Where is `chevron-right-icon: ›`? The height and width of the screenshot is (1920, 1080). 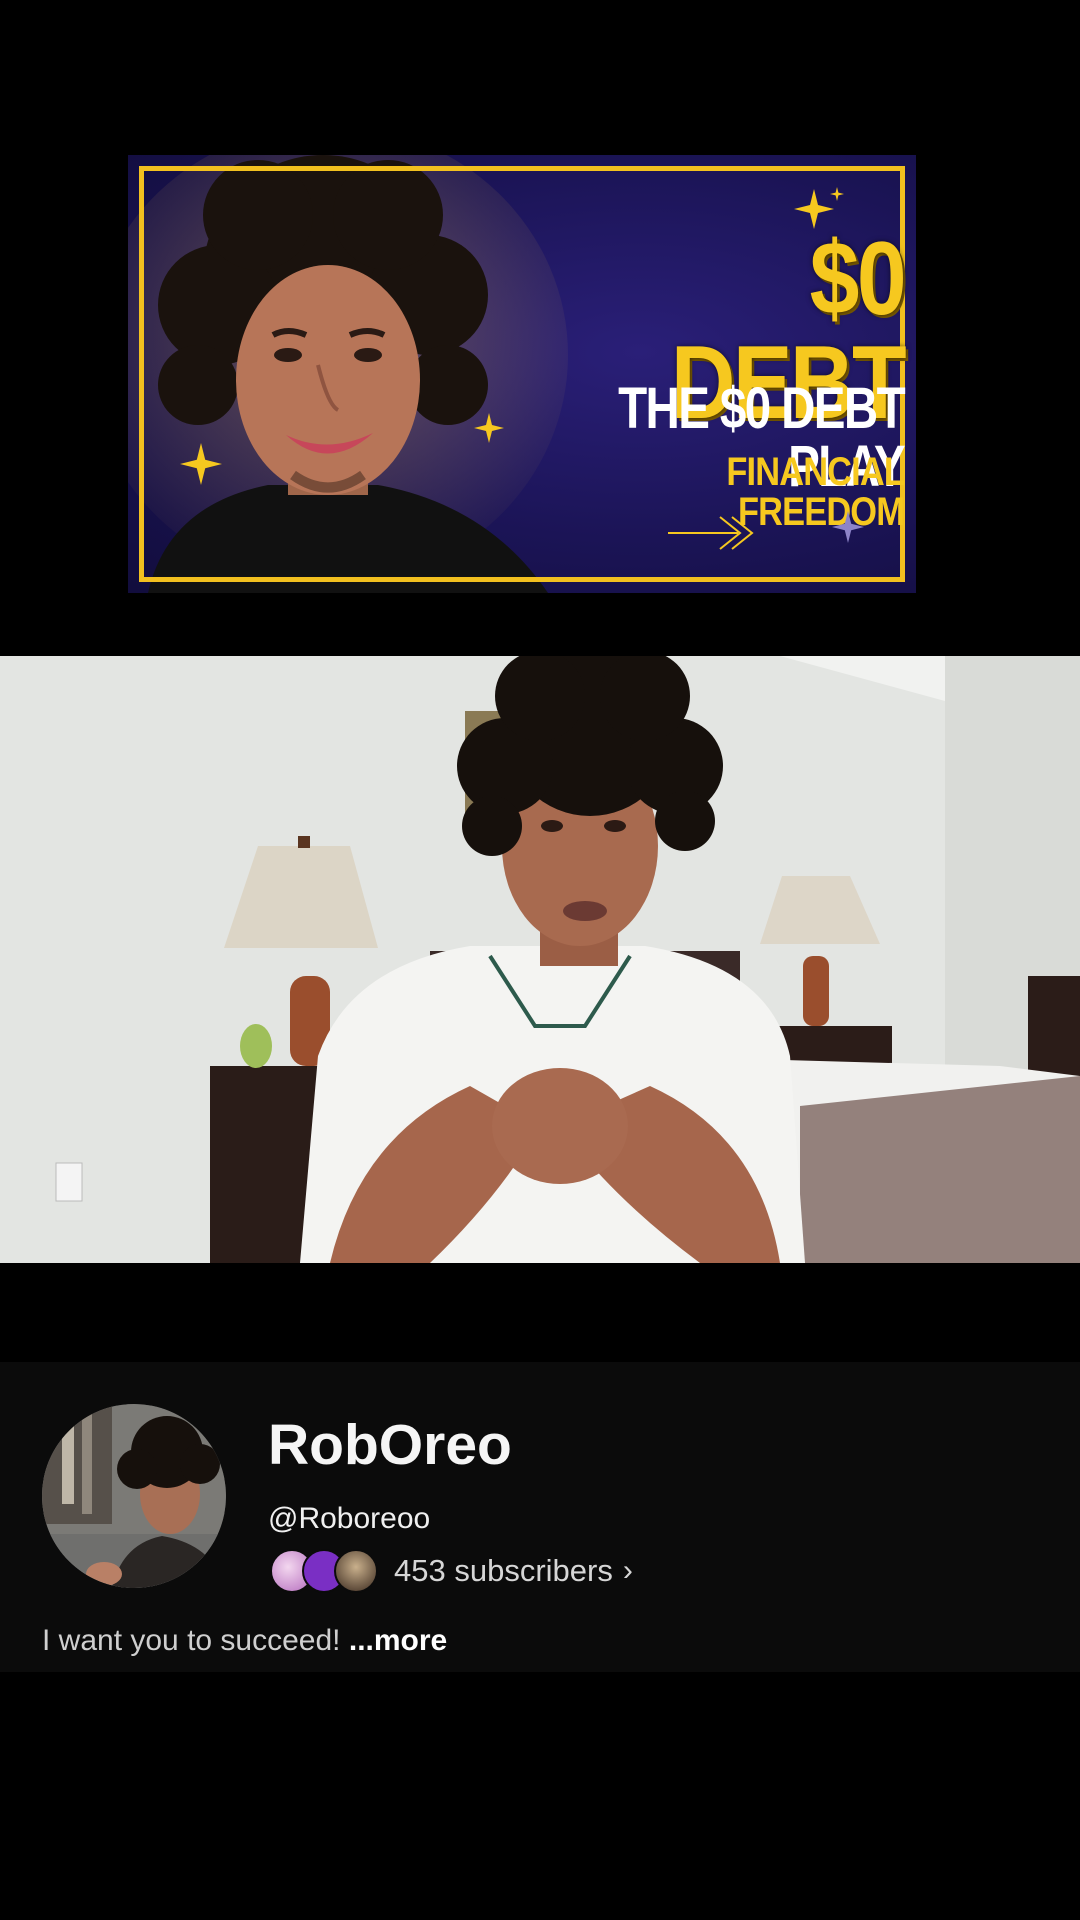
chevron-right-icon: › is located at coordinates (627, 1570).